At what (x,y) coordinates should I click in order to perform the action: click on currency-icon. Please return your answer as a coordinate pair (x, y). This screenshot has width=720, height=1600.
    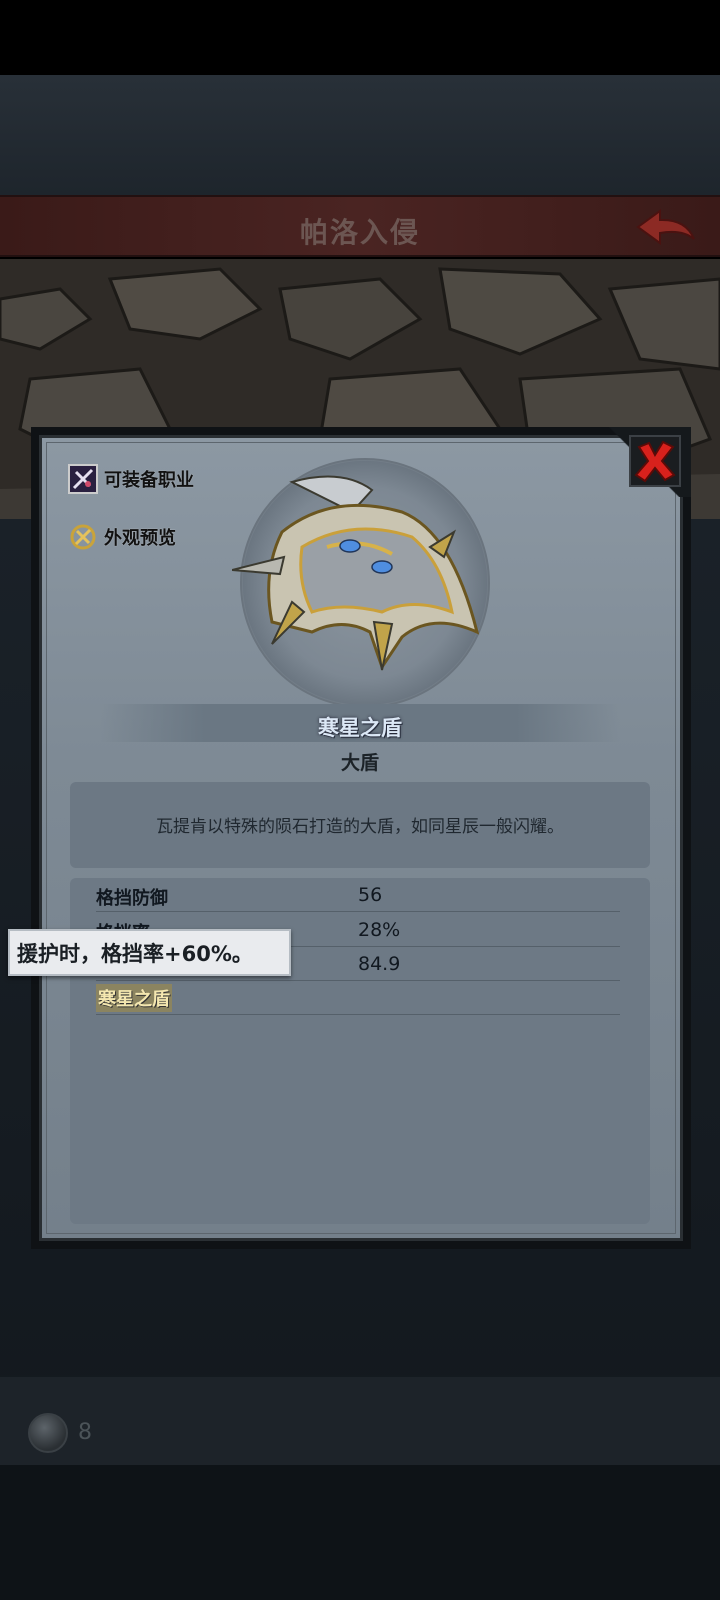
    Looking at the image, I should click on (48, 1433).